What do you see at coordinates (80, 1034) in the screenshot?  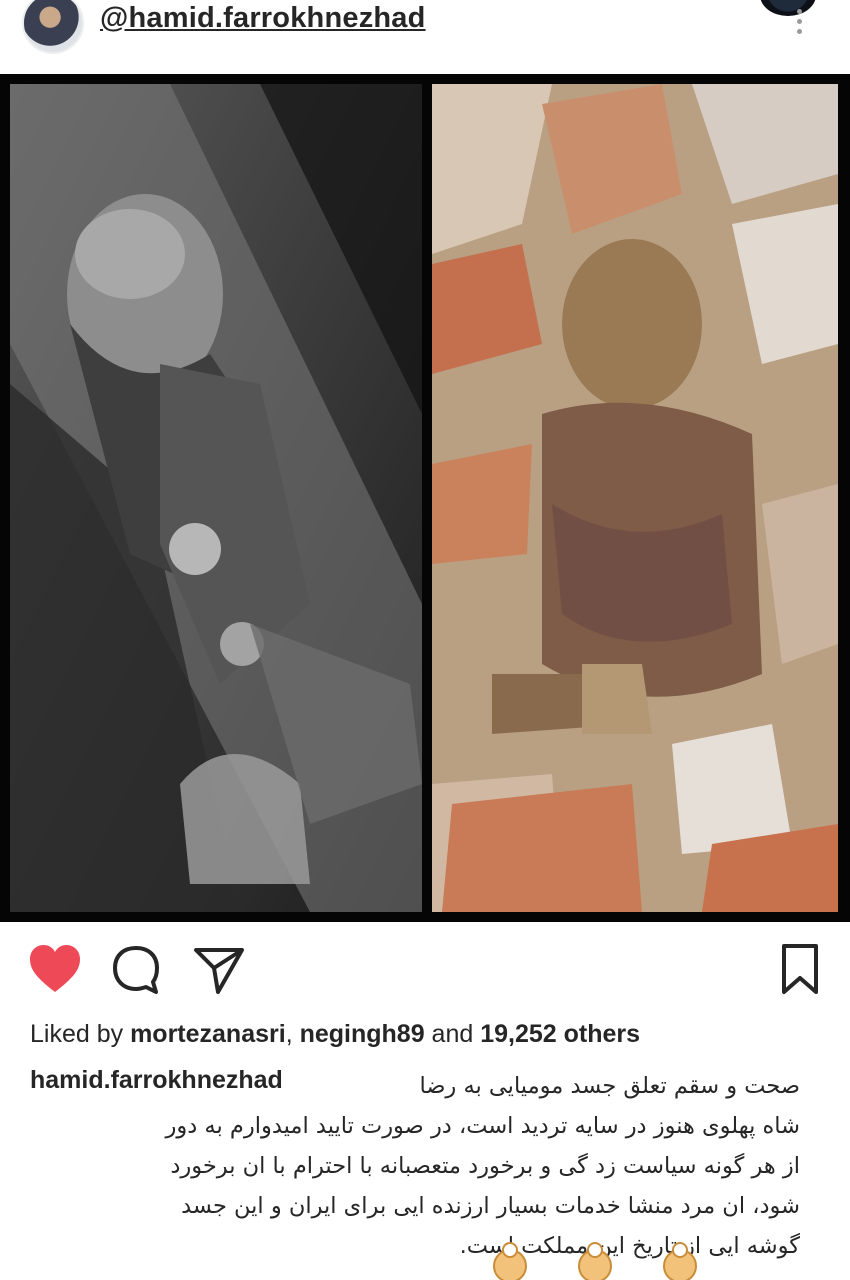 I see `likes-prefix: Liked by` at bounding box center [80, 1034].